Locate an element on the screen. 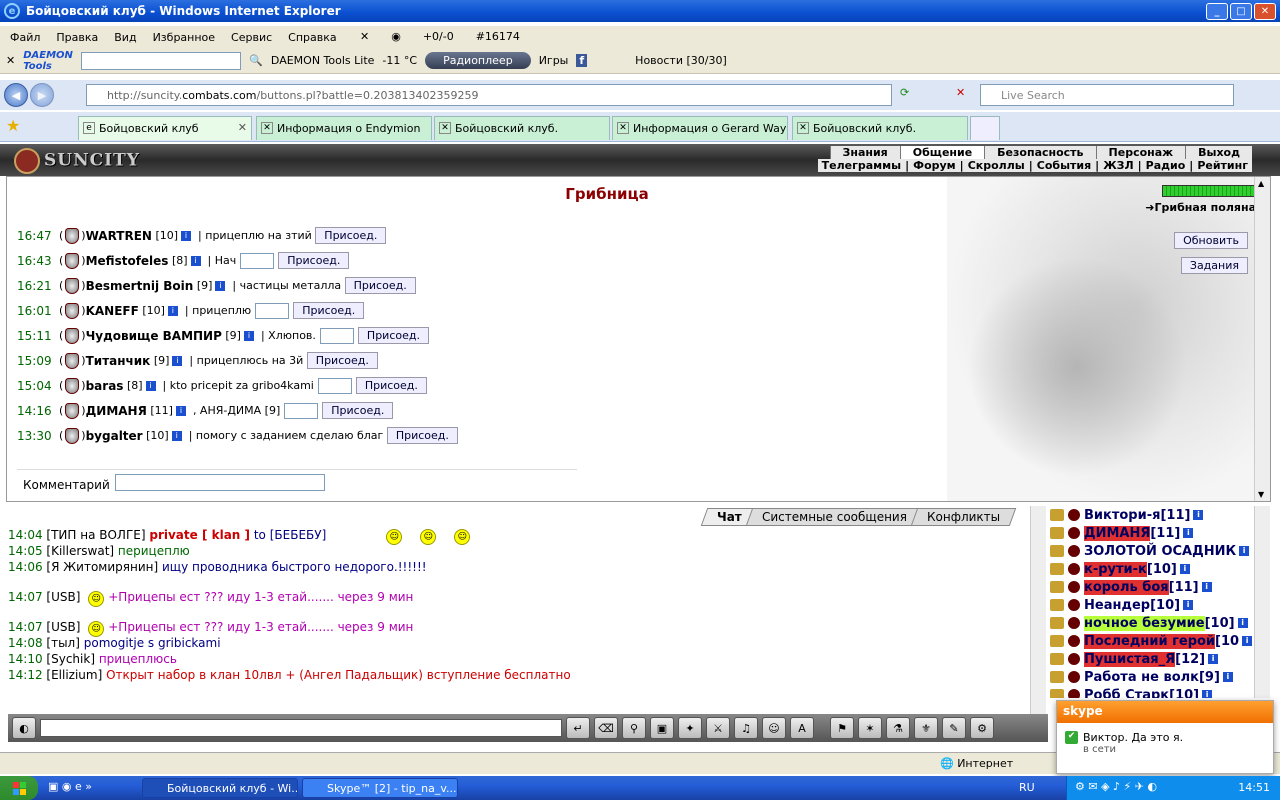 This screenshot has width=1280, height=800. ability-icon-3: ⚗ is located at coordinates (898, 728).